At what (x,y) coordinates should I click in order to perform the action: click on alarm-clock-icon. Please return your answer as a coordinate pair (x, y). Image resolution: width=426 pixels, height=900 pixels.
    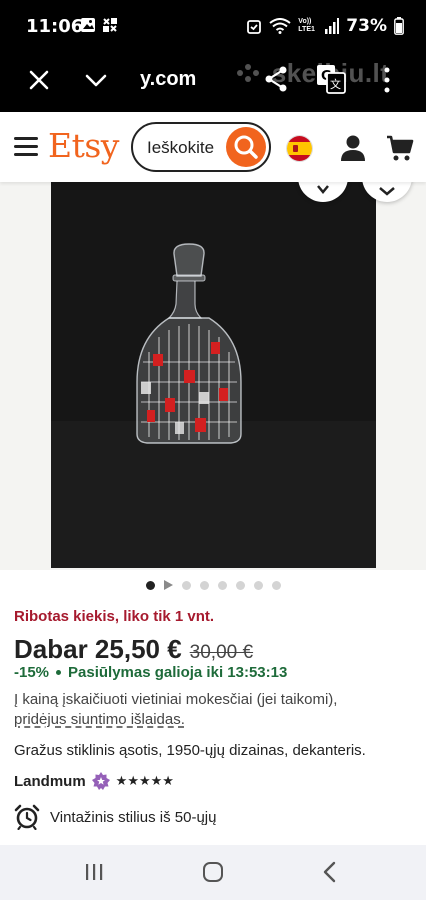
    Looking at the image, I should click on (27, 817).